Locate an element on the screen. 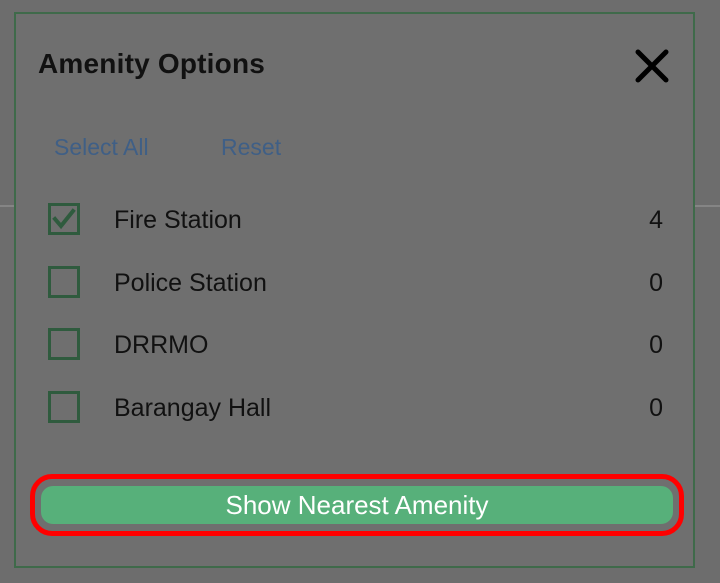  close-button is located at coordinates (652, 66).